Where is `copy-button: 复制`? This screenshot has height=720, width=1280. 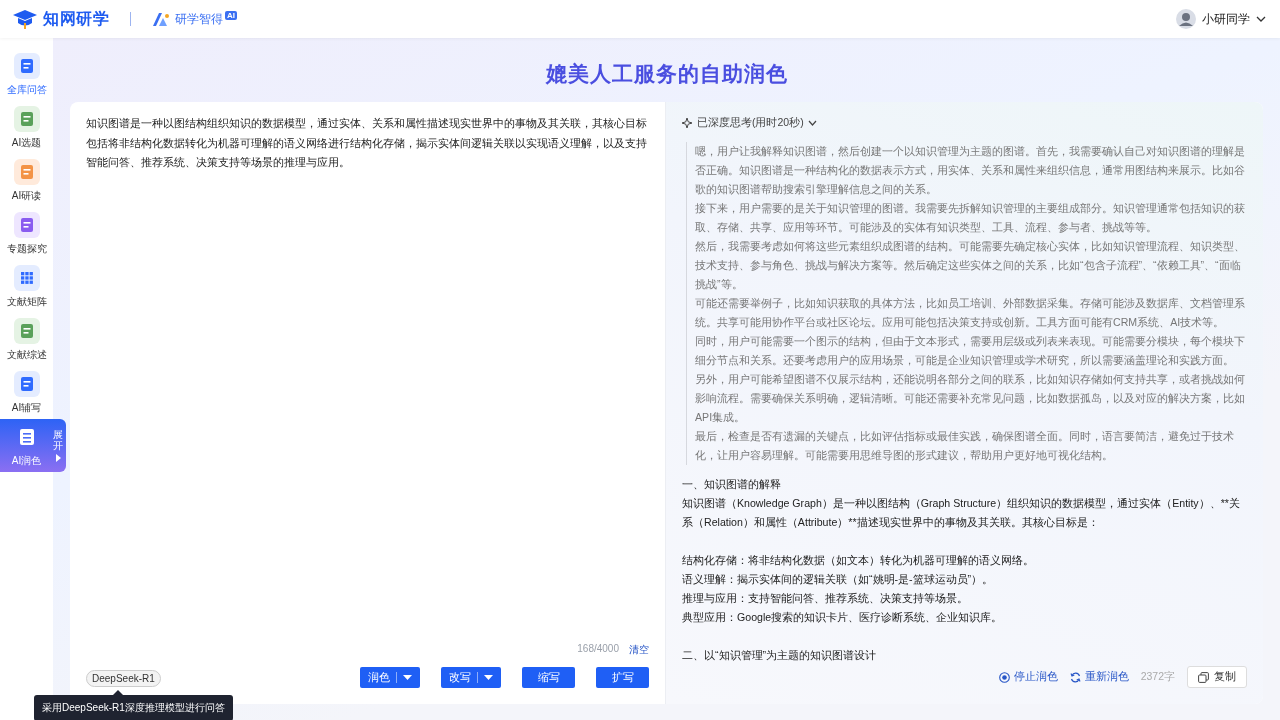 copy-button: 复制 is located at coordinates (1217, 677).